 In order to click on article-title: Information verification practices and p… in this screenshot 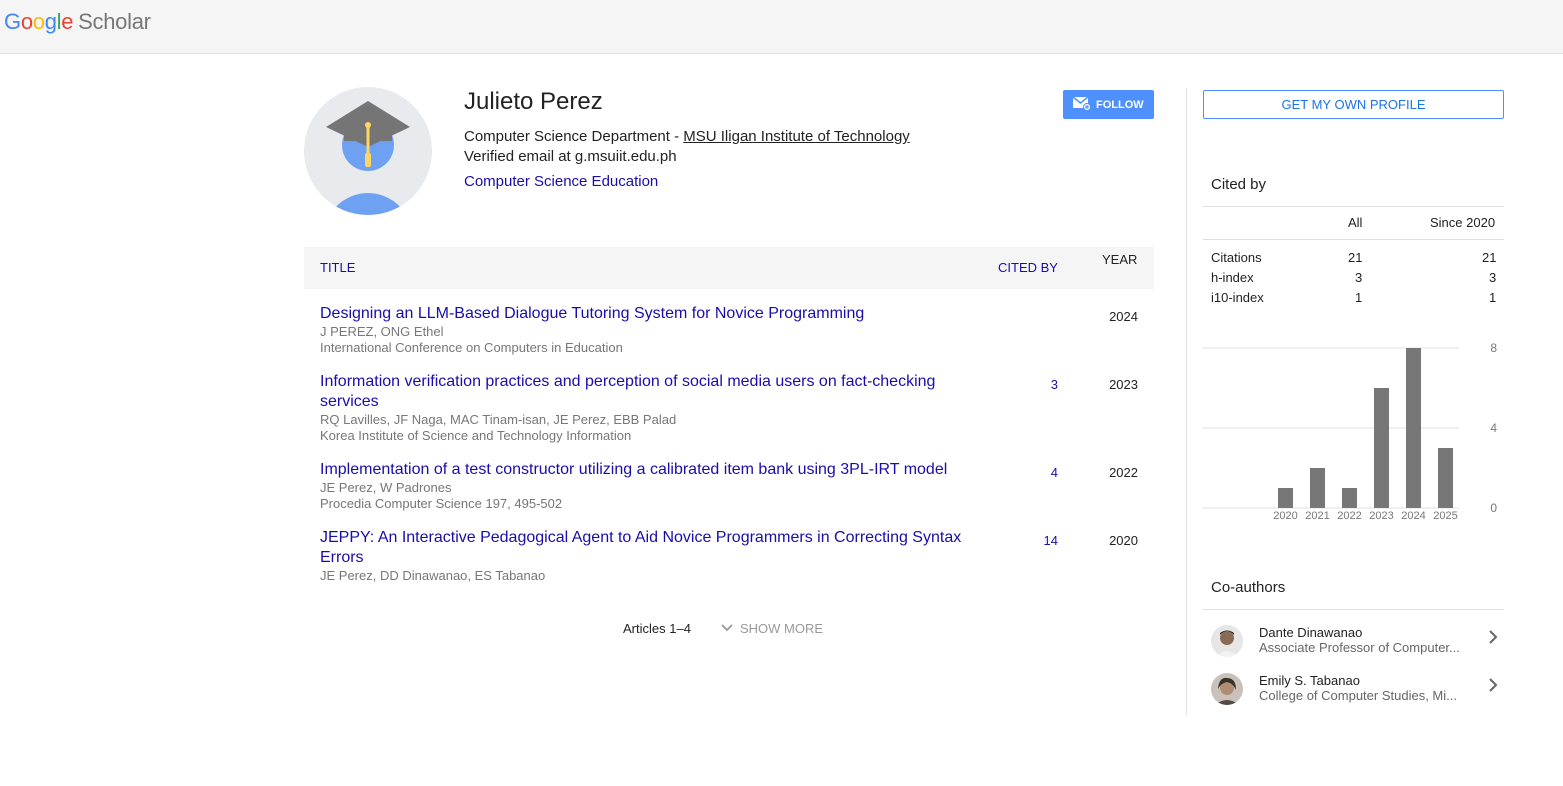, I will do `click(645, 392)`.